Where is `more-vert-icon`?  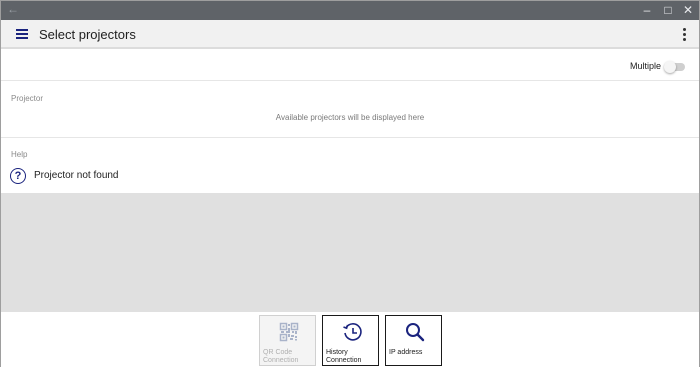 more-vert-icon is located at coordinates (685, 35).